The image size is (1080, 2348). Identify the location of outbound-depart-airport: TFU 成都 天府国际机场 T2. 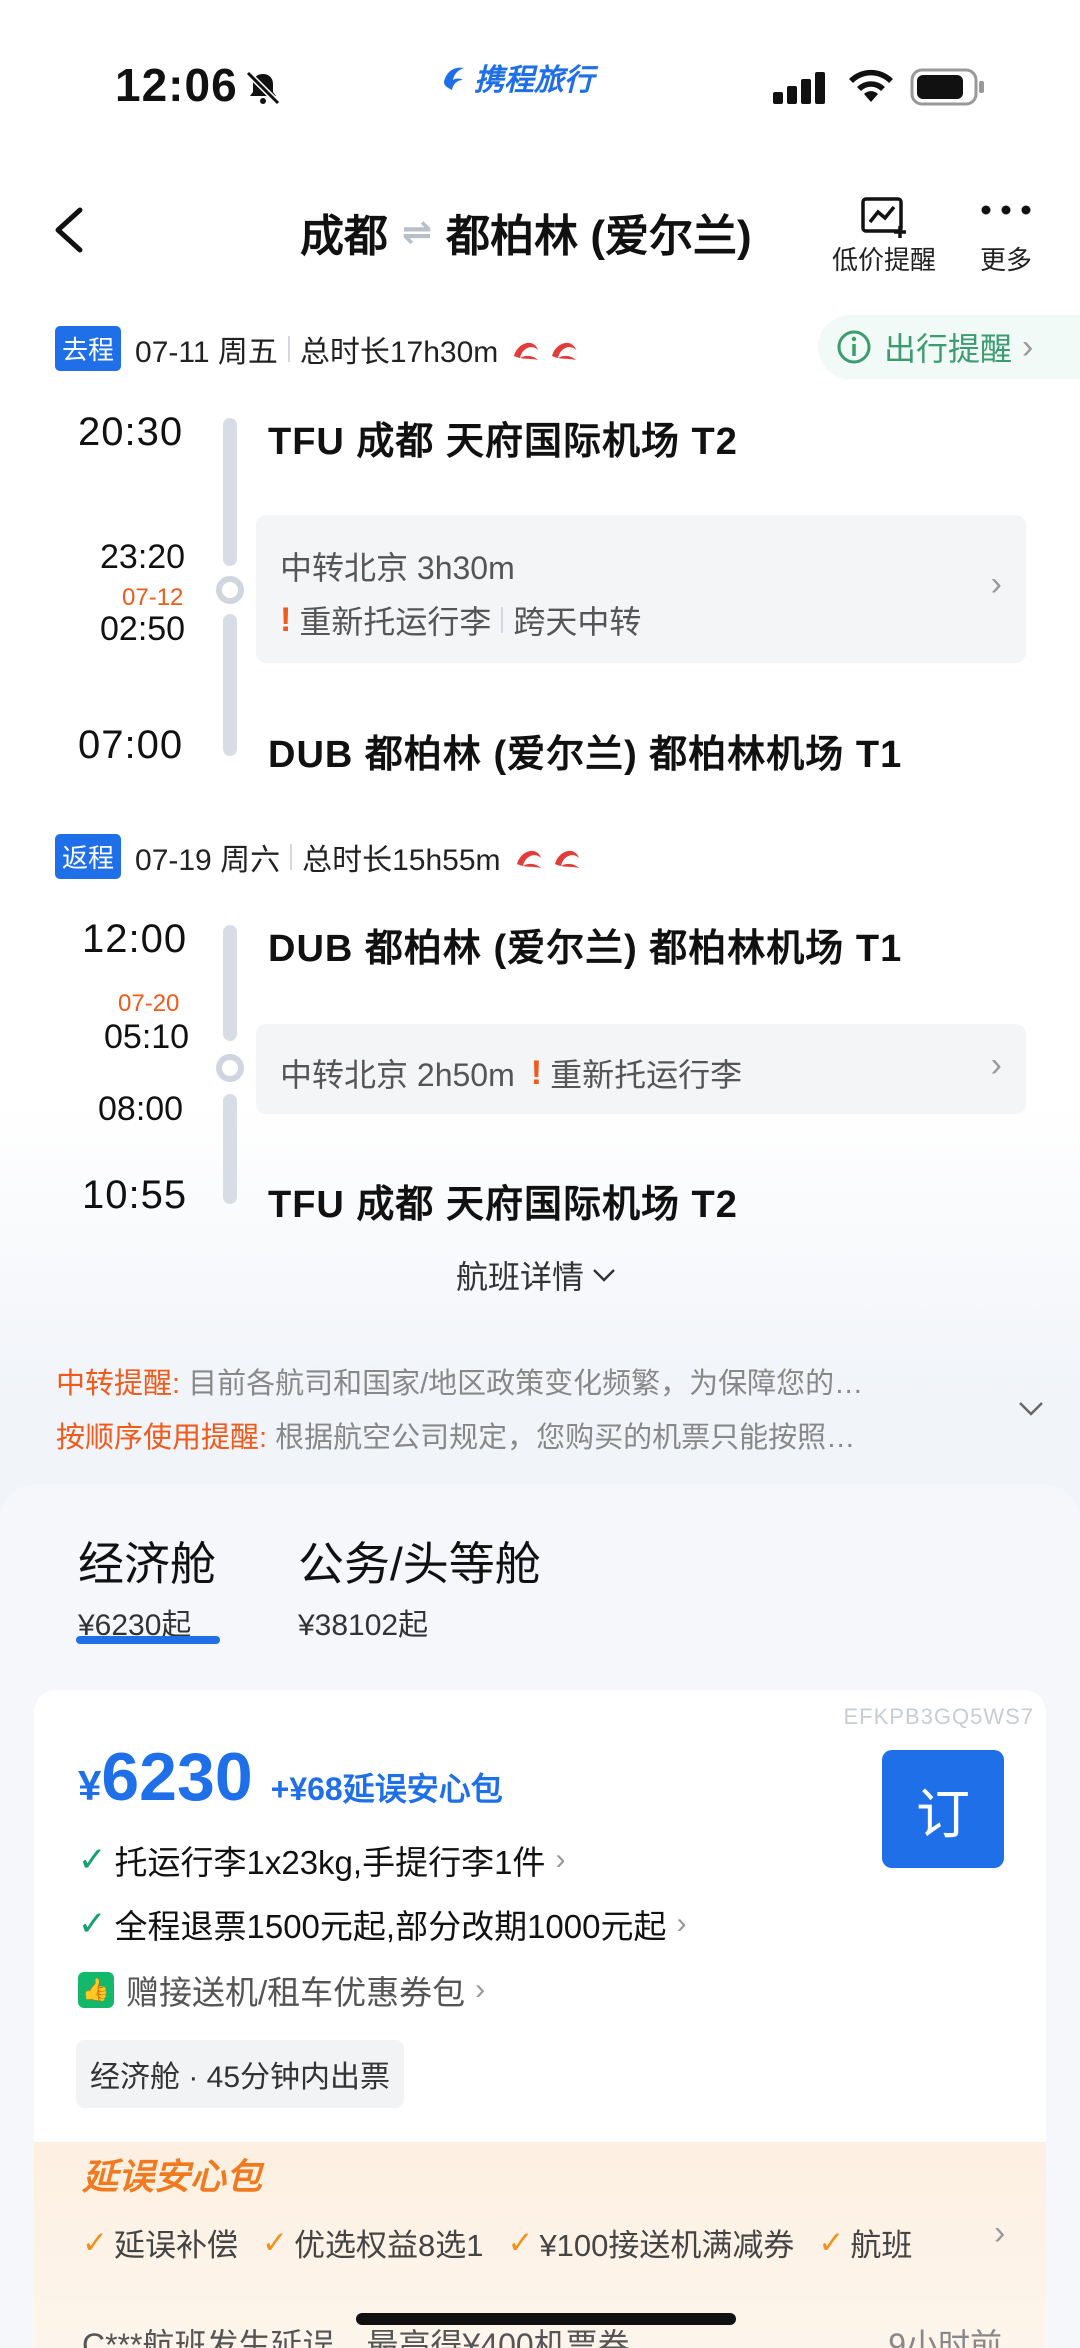
(503, 442).